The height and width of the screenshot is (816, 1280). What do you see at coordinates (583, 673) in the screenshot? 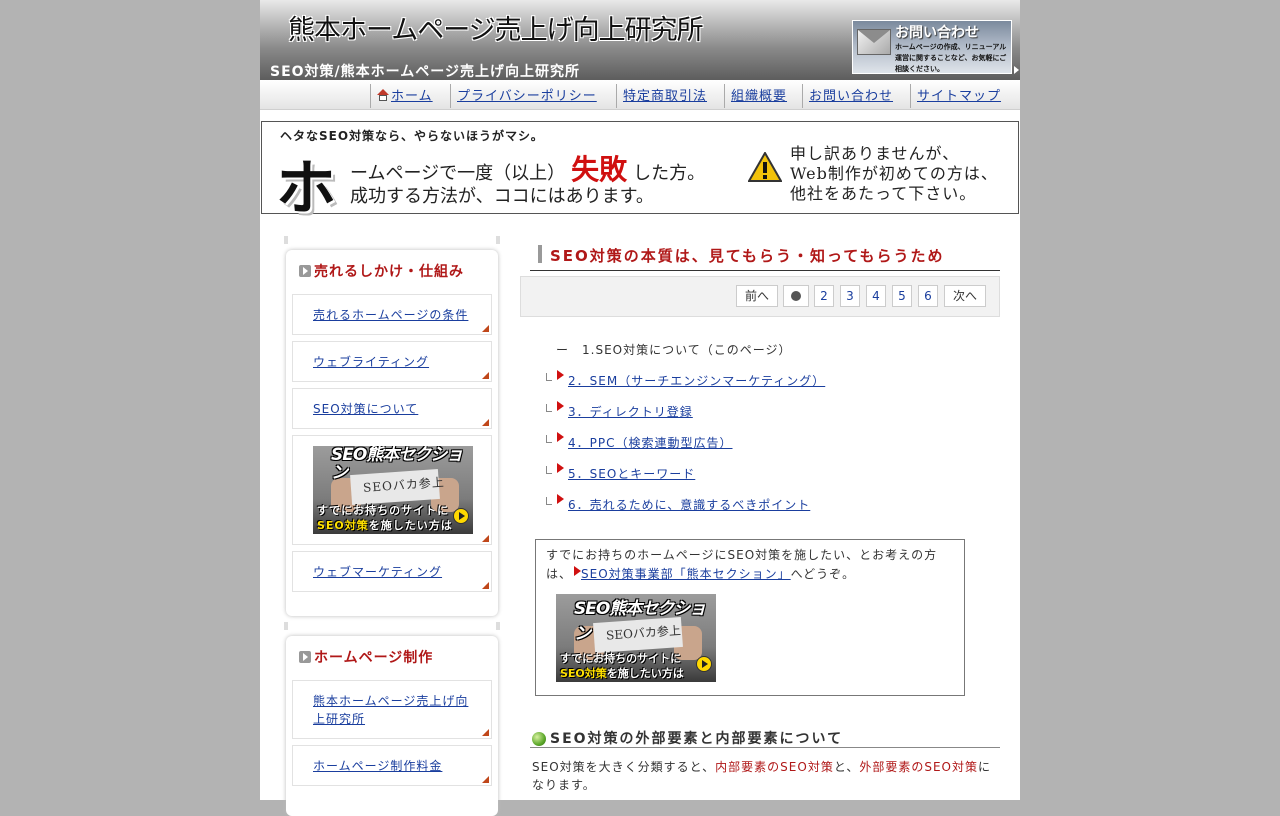
I see `seo-banner-caption2-yellow: SEO対策` at bounding box center [583, 673].